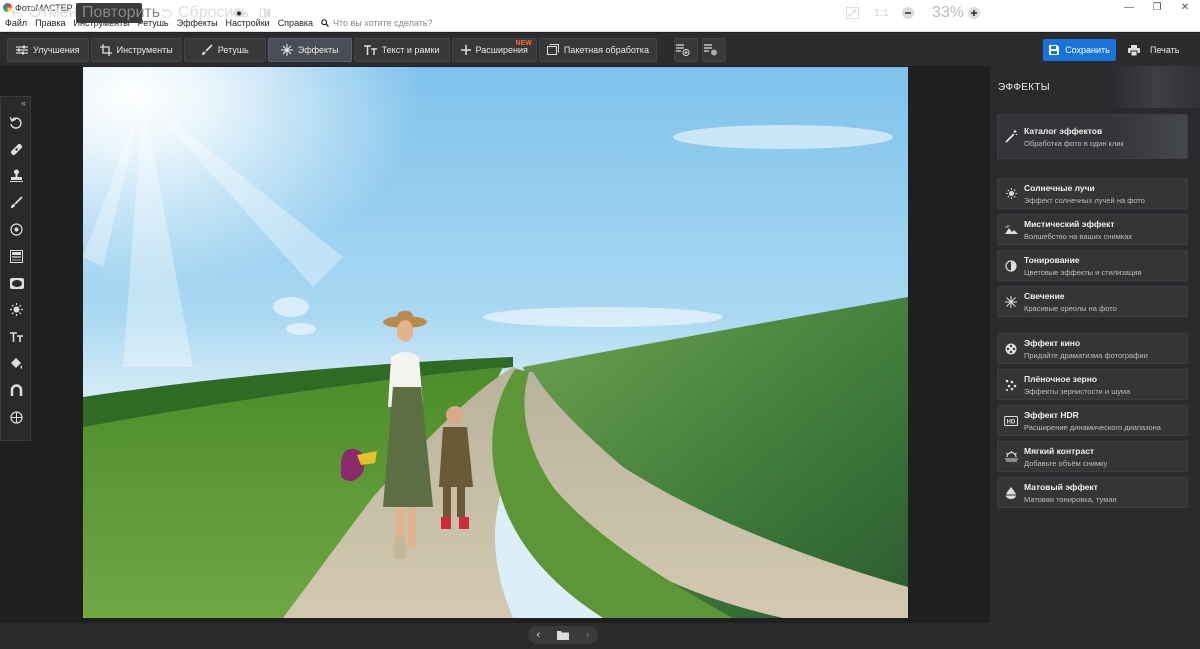  Describe the element at coordinates (1011, 229) in the screenshot. I see `landscape-icon` at that location.